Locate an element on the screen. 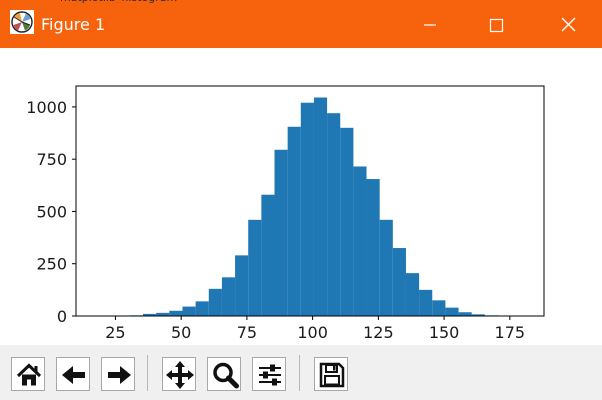 This screenshot has height=400, width=602. zoom-icon is located at coordinates (226, 375).